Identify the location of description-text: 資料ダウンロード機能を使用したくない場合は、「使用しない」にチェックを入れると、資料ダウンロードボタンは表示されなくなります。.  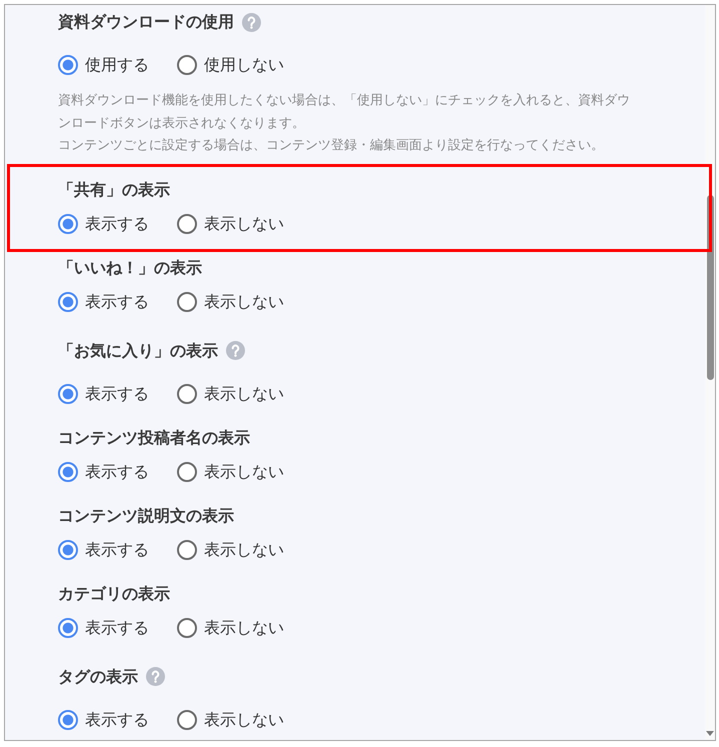
(344, 112).